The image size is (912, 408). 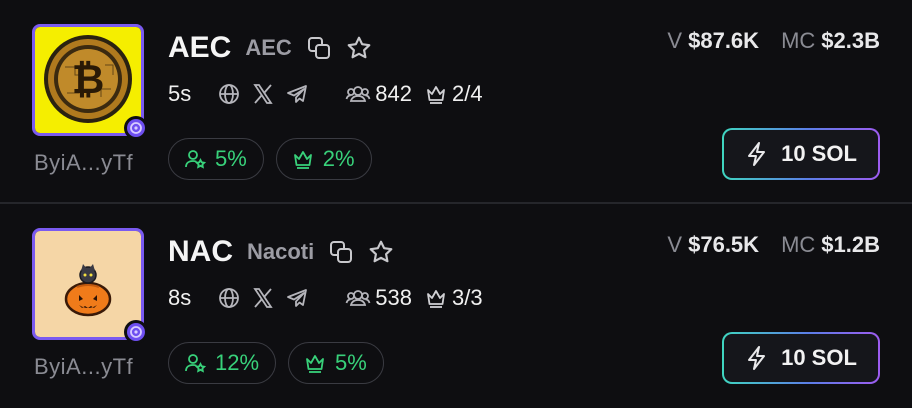 I want to click on token-ticker: AEC, so click(x=200, y=47).